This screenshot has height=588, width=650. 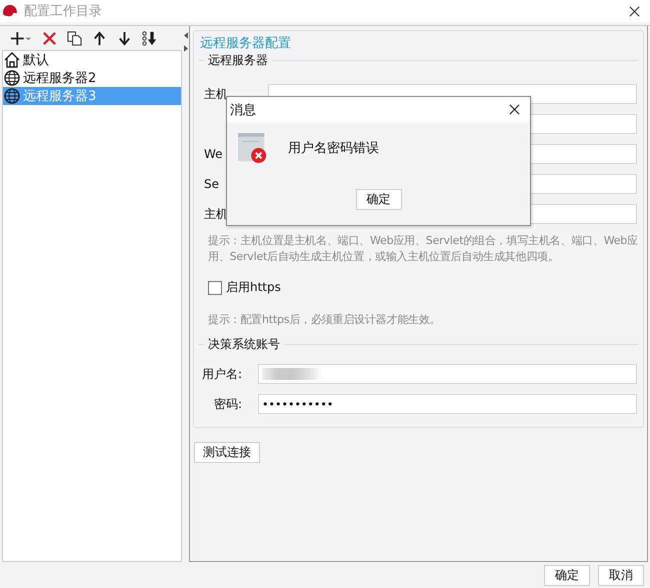 What do you see at coordinates (12, 60) in the screenshot?
I see `house-icon` at bounding box center [12, 60].